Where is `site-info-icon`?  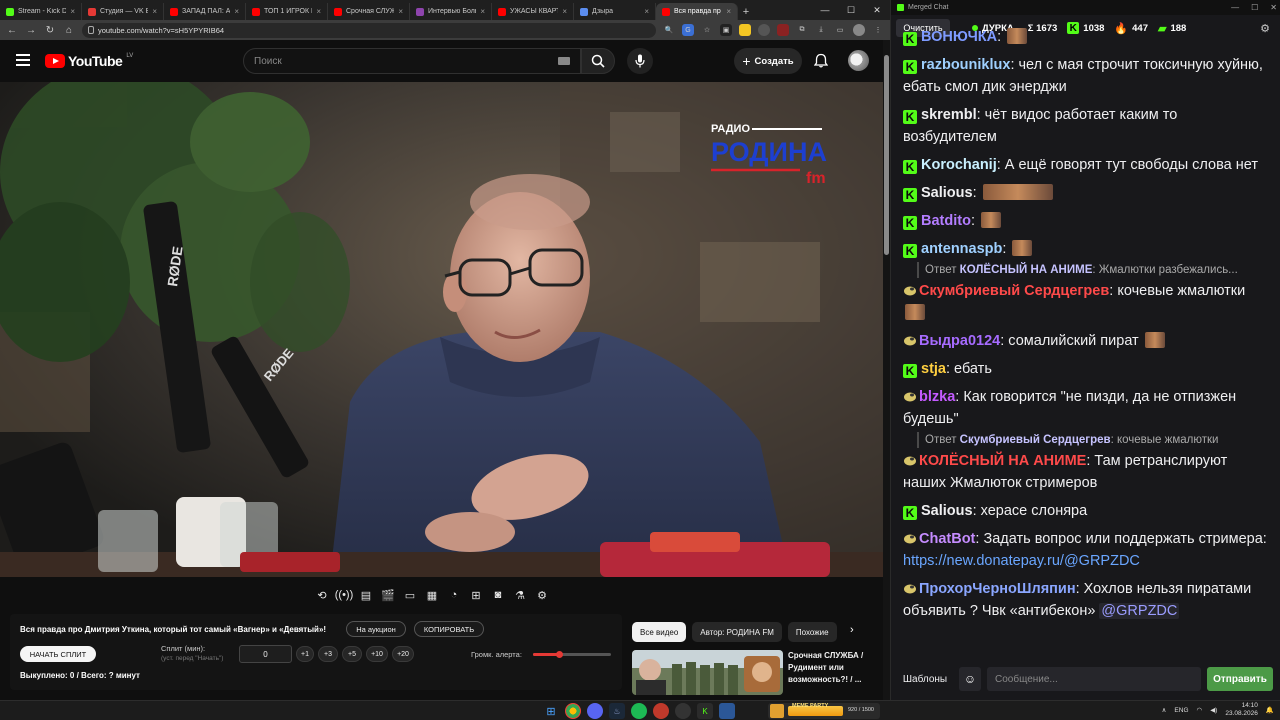
site-info-icon is located at coordinates (91, 29).